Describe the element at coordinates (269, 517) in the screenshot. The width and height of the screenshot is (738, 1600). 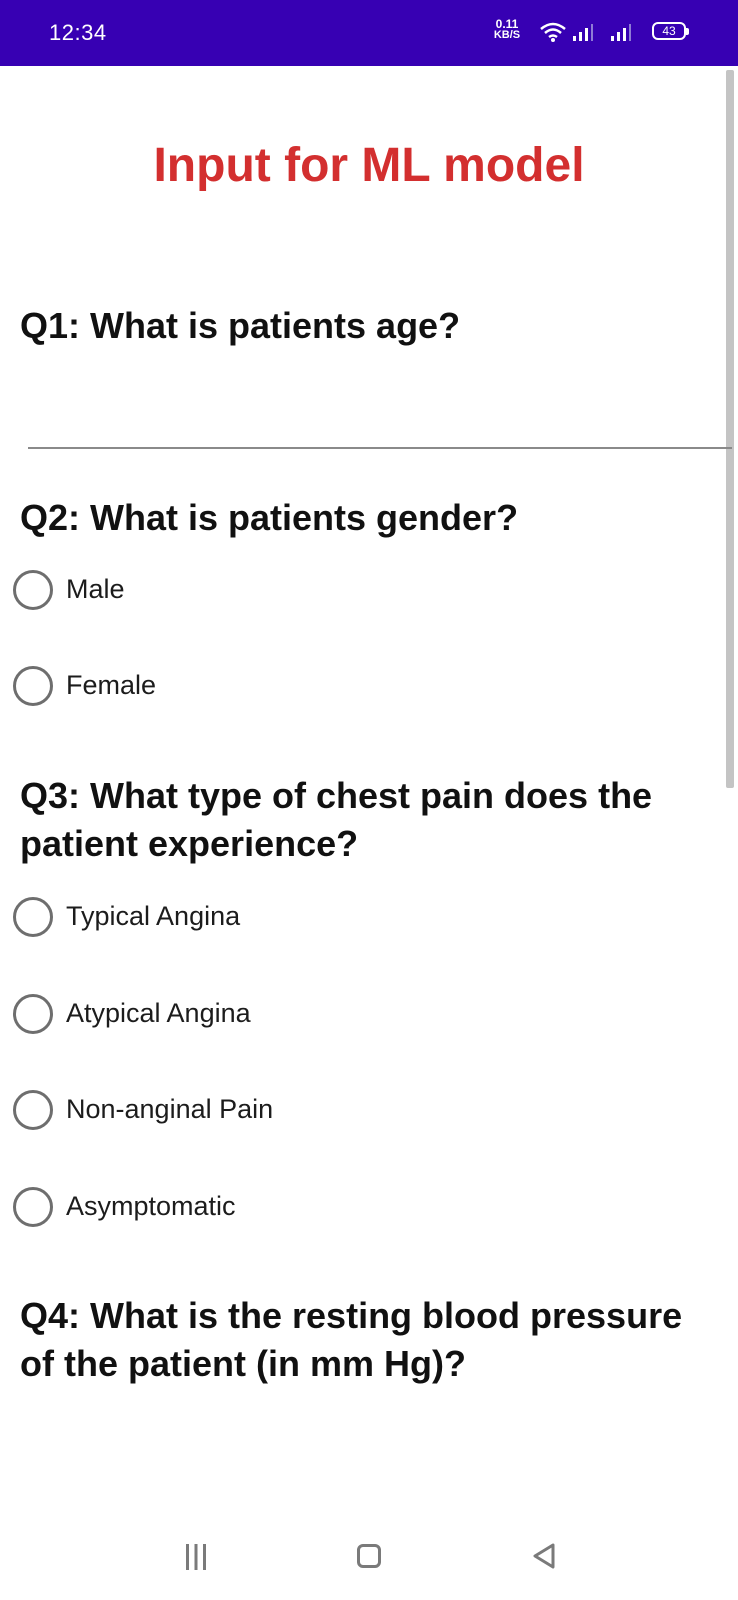
I see `question-gender: Q2: What is patients gender?` at that location.